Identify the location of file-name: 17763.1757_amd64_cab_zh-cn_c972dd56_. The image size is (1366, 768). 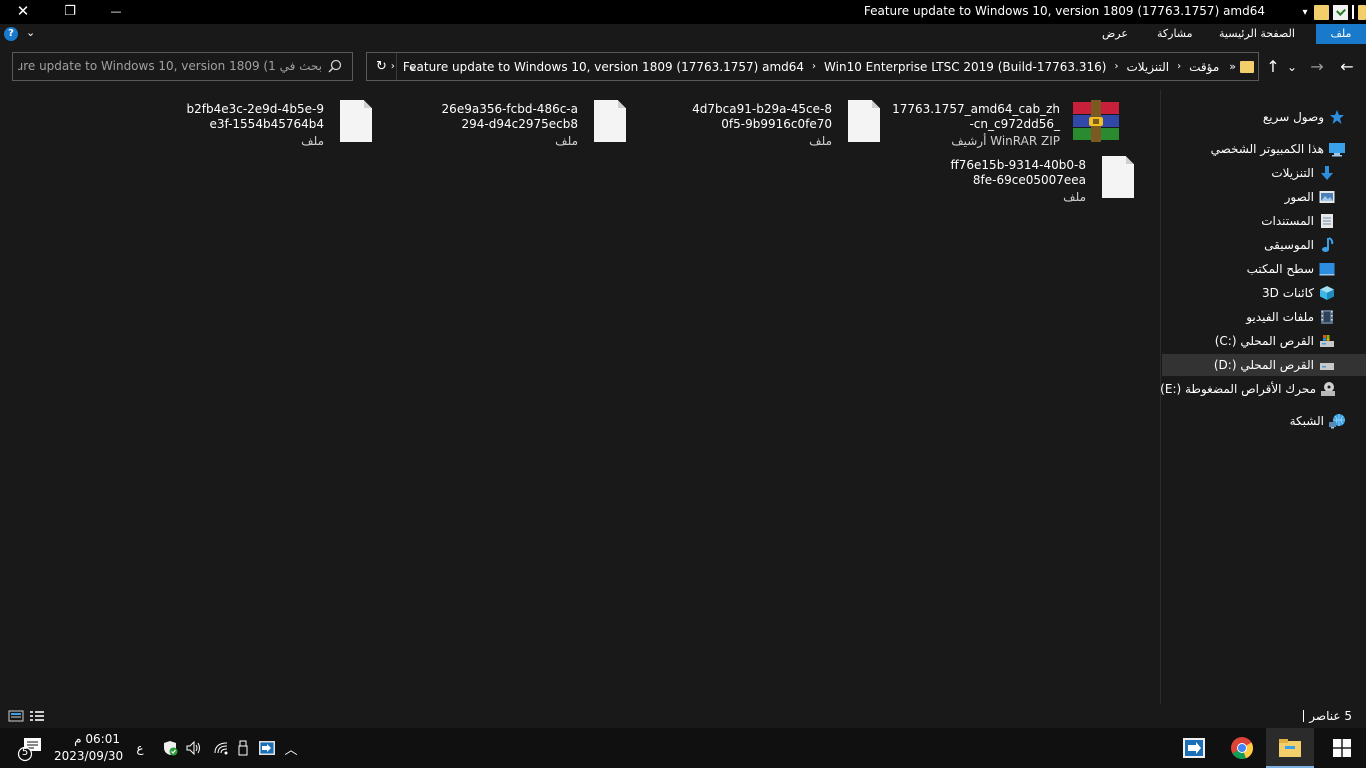
(976, 116).